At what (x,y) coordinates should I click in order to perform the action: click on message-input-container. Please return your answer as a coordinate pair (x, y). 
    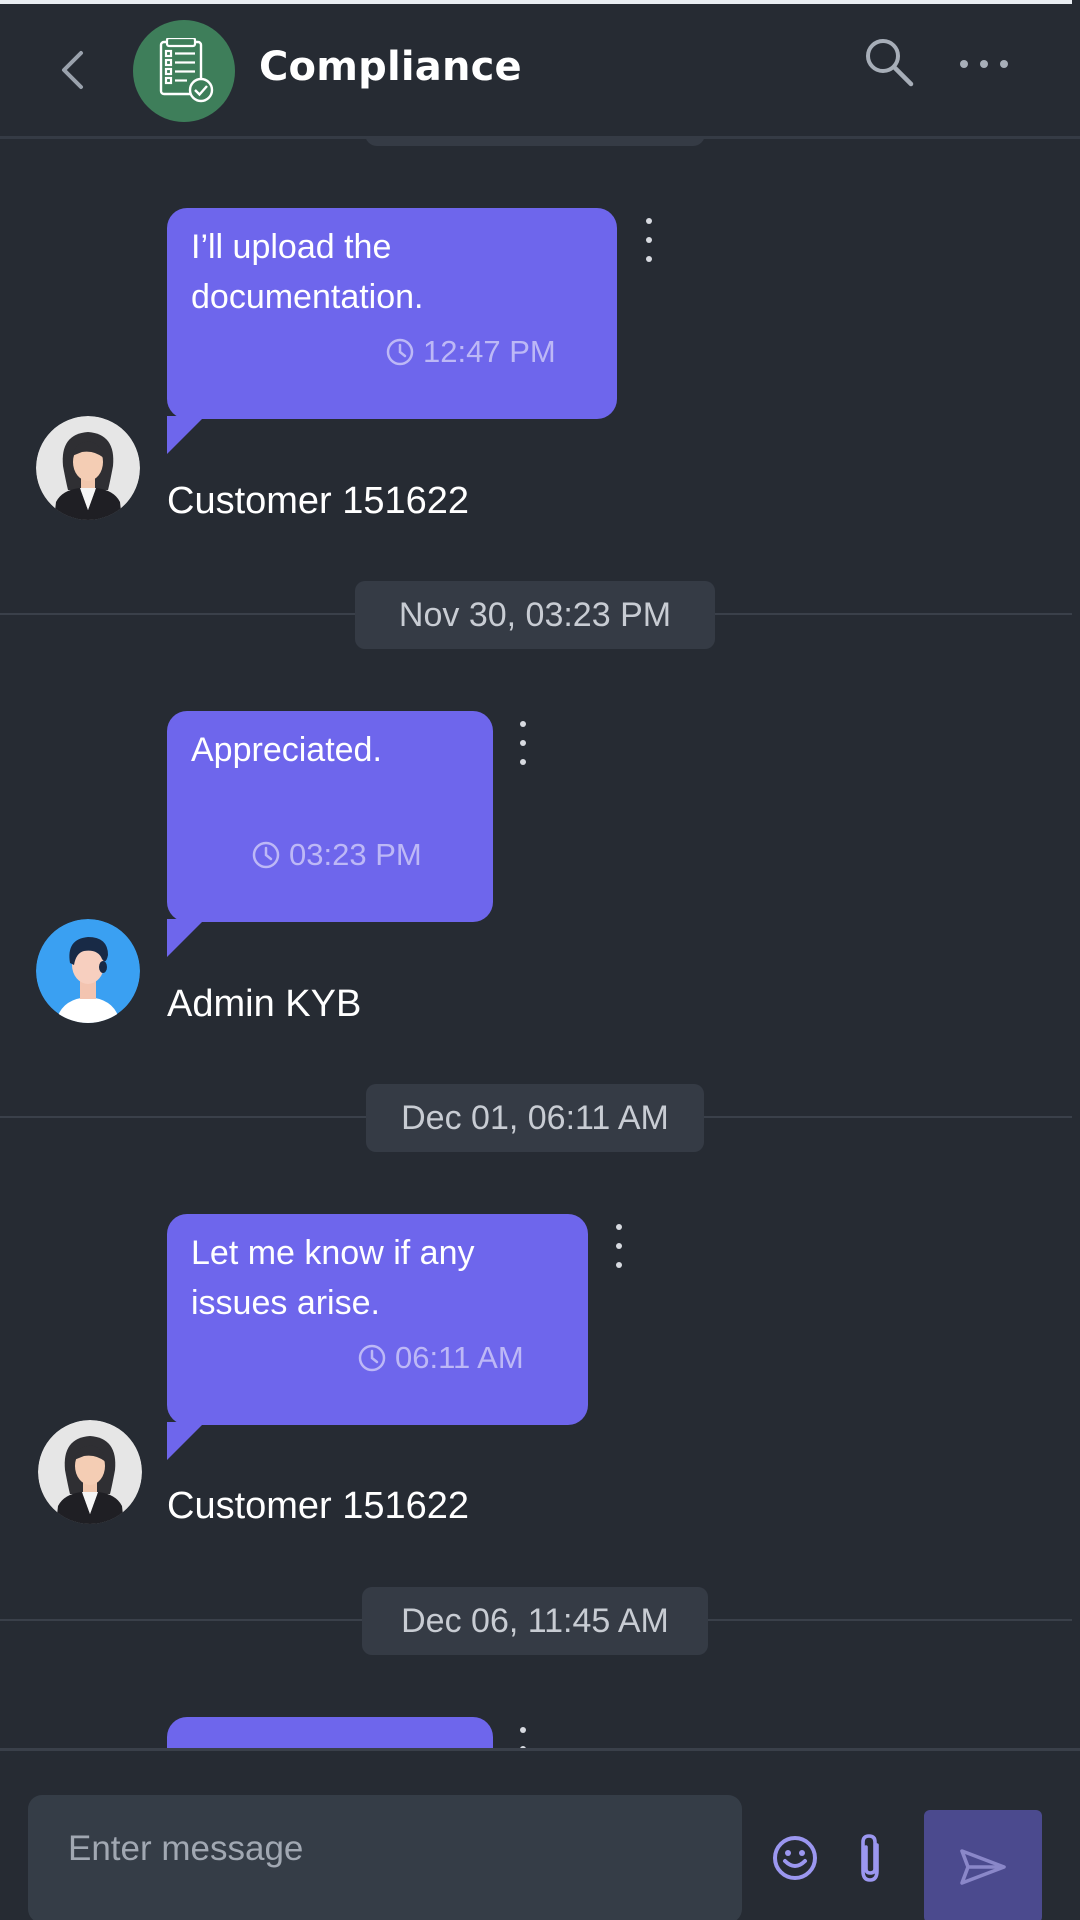
    Looking at the image, I should click on (385, 1857).